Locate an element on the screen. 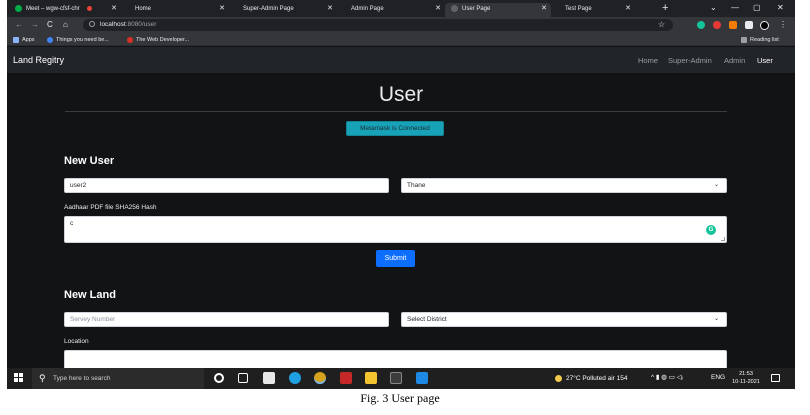 The width and height of the screenshot is (810, 415). nav-super-admin: Super-Admin is located at coordinates (690, 61).